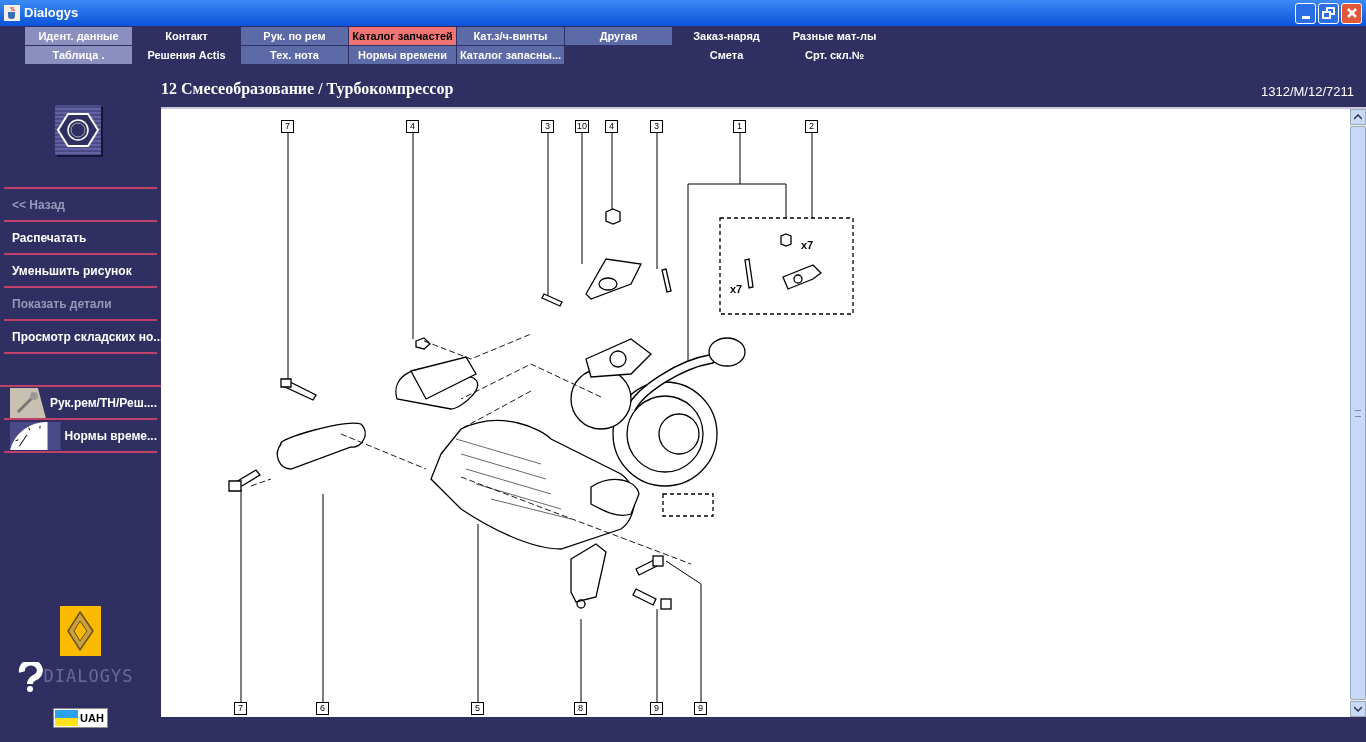 The image size is (1366, 742). Describe the element at coordinates (510, 36) in the screenshot. I see `menu-tab: Кат.з/ч-винты` at that location.